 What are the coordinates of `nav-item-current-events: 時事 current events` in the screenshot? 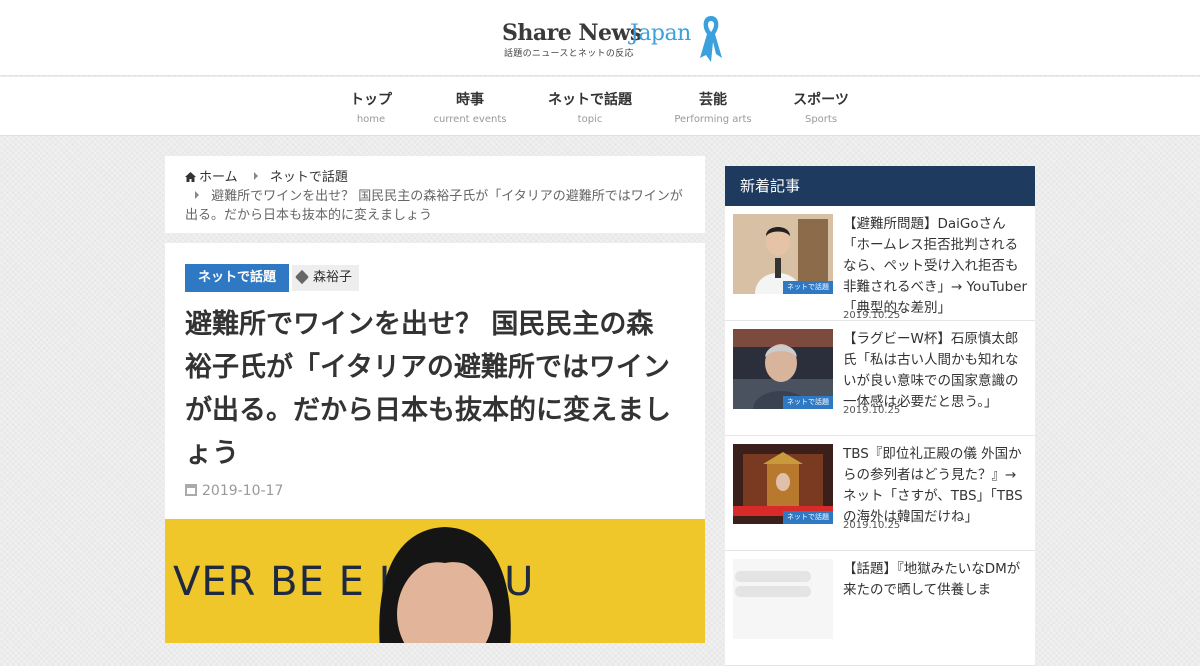 It's located at (470, 107).